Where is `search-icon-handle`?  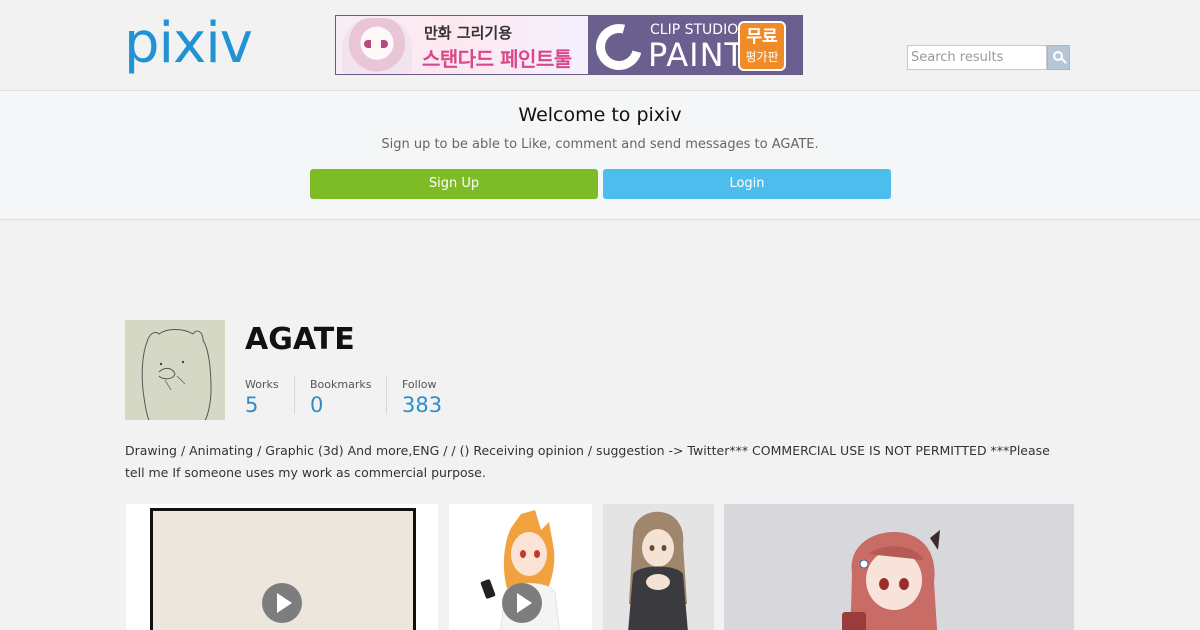
search-icon-handle is located at coordinates (1064, 61).